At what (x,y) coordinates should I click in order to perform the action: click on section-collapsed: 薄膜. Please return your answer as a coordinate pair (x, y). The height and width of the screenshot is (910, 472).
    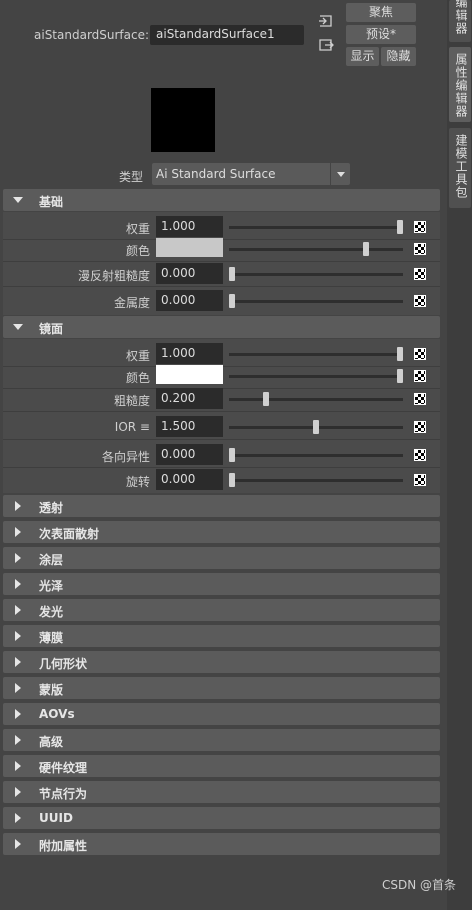
    Looking at the image, I should click on (221, 636).